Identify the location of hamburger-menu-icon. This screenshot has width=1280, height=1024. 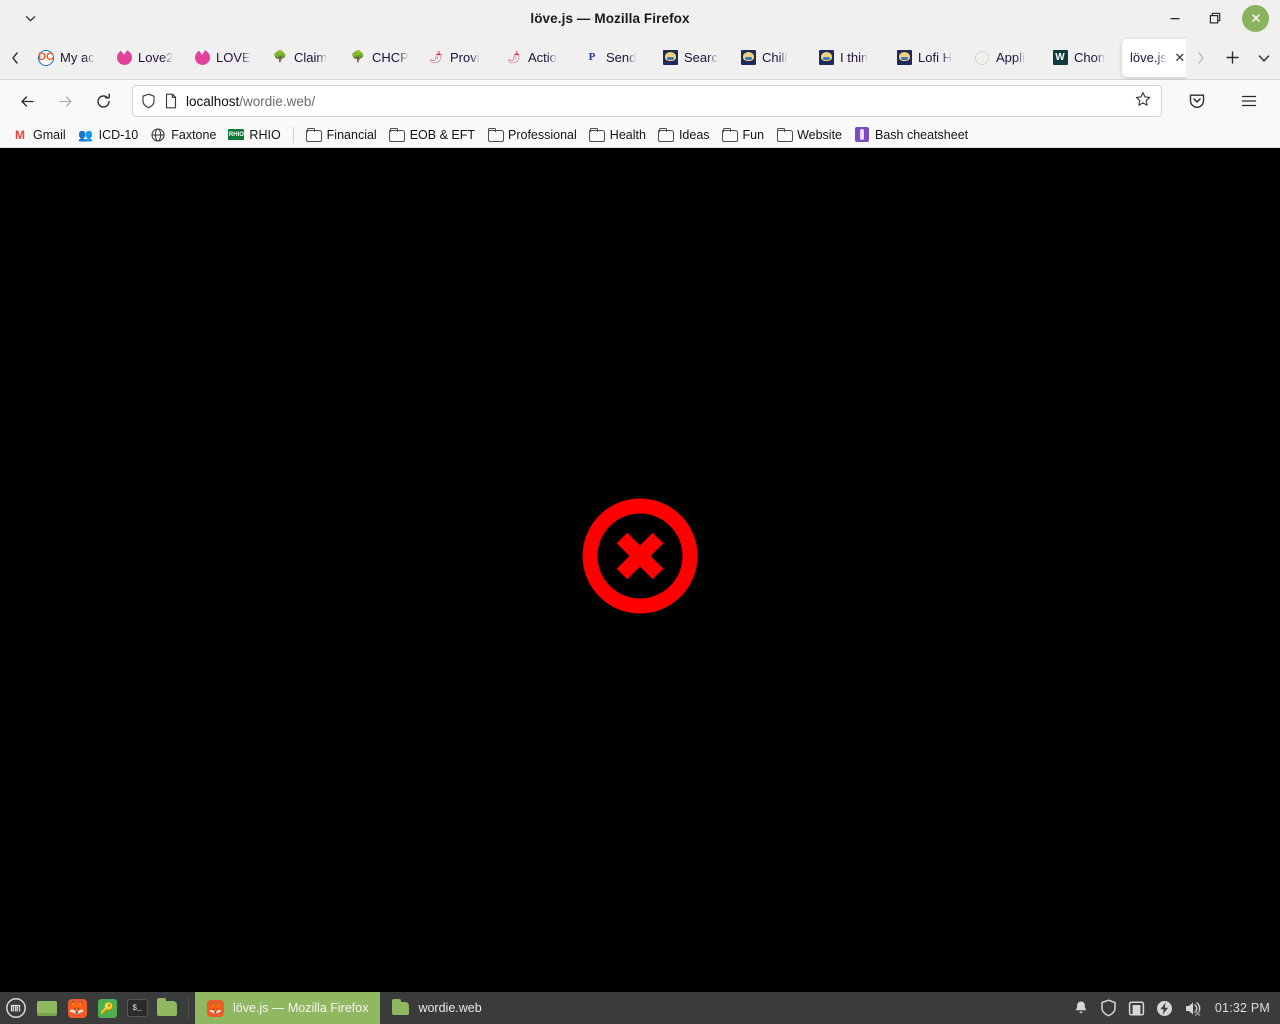
(1249, 101).